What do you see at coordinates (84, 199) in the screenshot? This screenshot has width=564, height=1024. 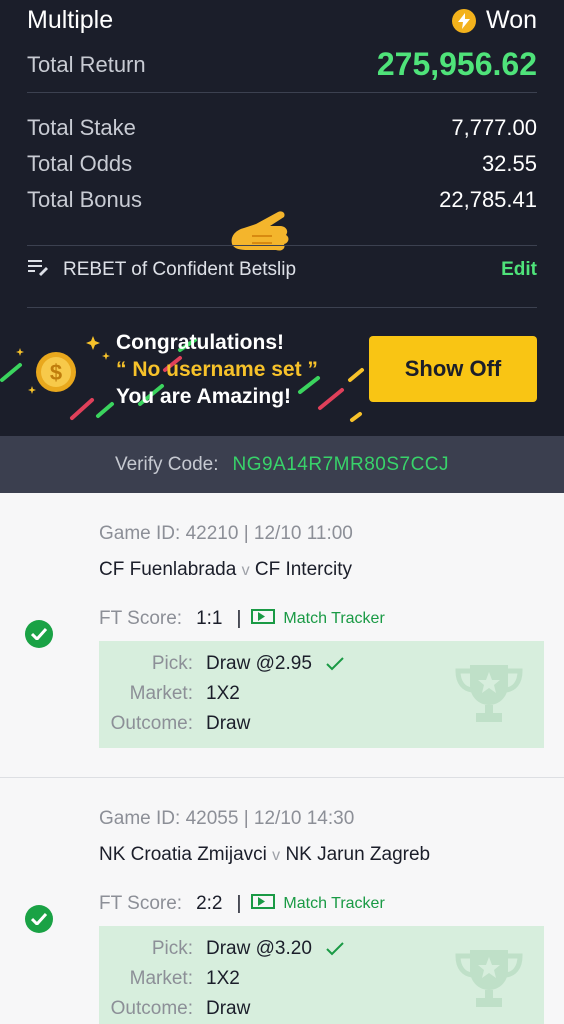 I see `bonus-label: Total Bonus` at bounding box center [84, 199].